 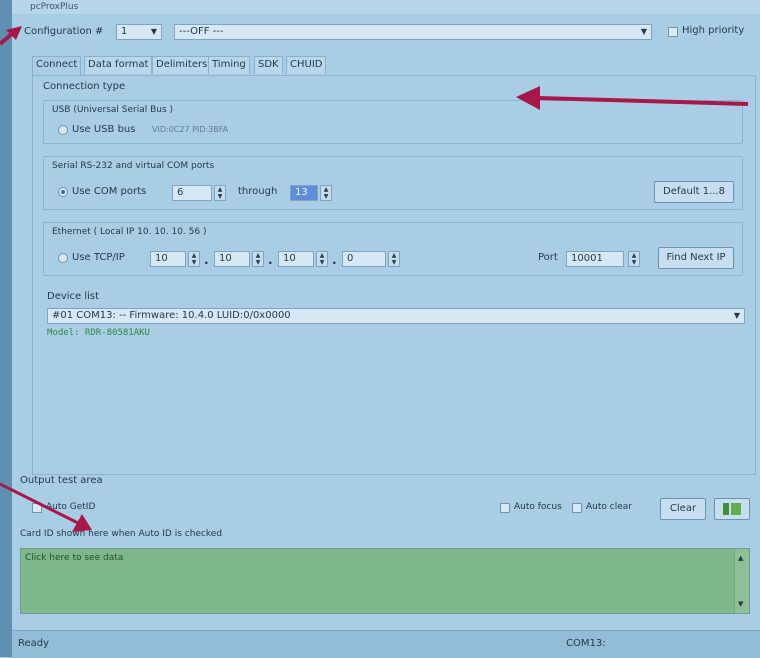 What do you see at coordinates (46, 507) in the screenshot?
I see `annotation-arrow-card-id` at bounding box center [46, 507].